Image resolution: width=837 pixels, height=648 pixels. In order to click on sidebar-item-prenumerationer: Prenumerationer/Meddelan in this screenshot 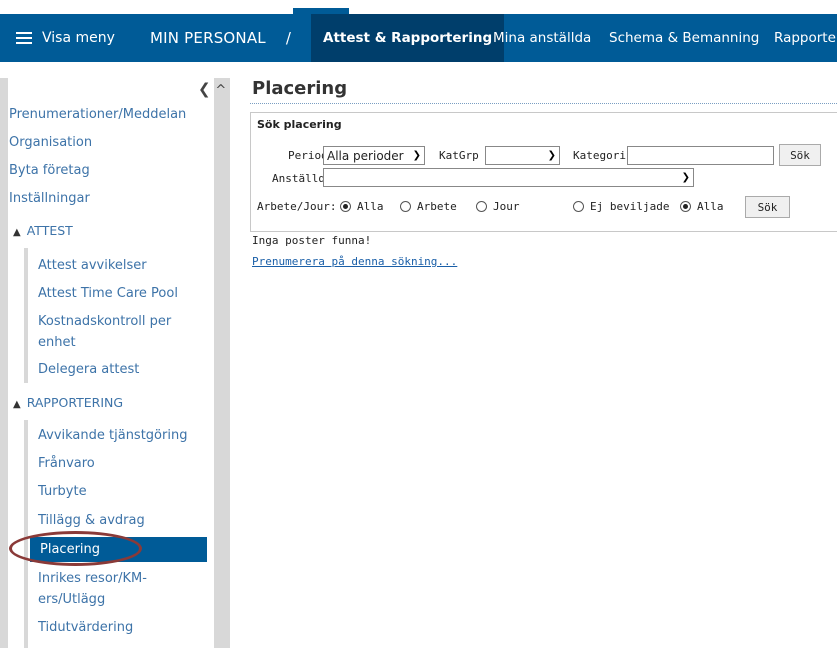, I will do `click(107, 114)`.